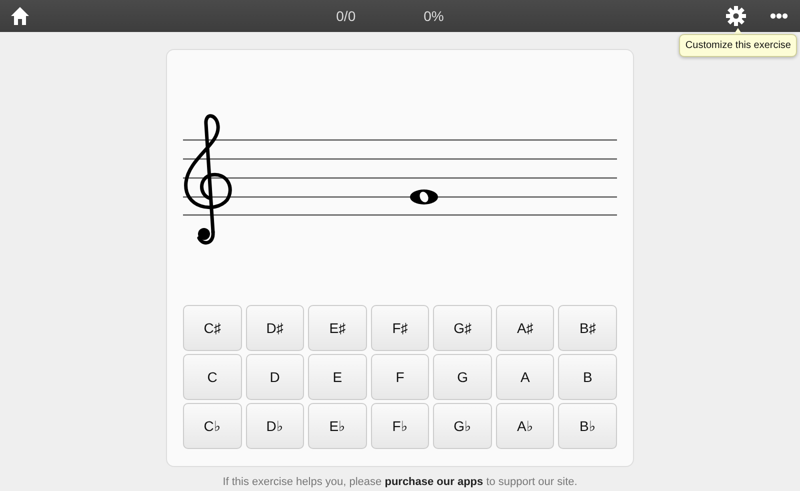 The image size is (800, 491). What do you see at coordinates (208, 179) in the screenshot?
I see `treble-clef-icon` at bounding box center [208, 179].